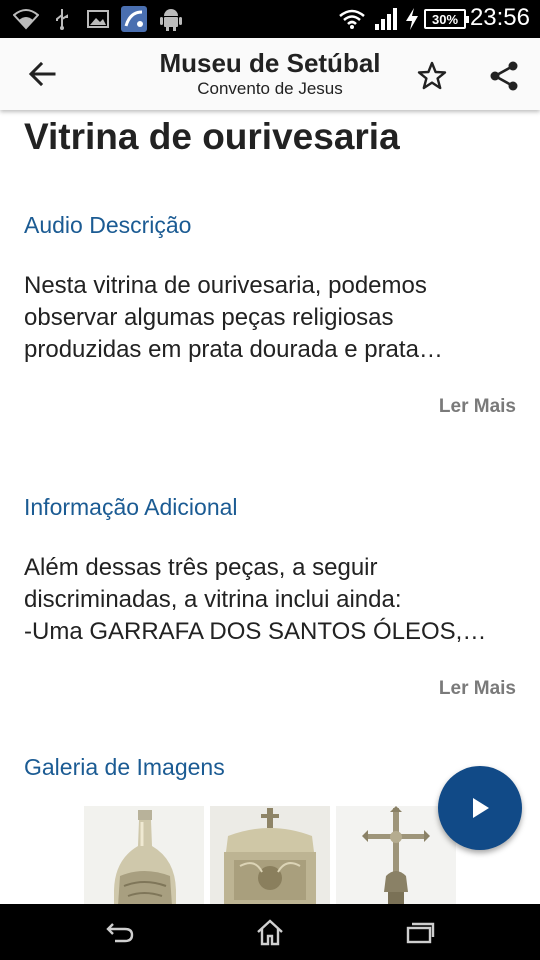  I want to click on status-time: 23:56, so click(499, 17).